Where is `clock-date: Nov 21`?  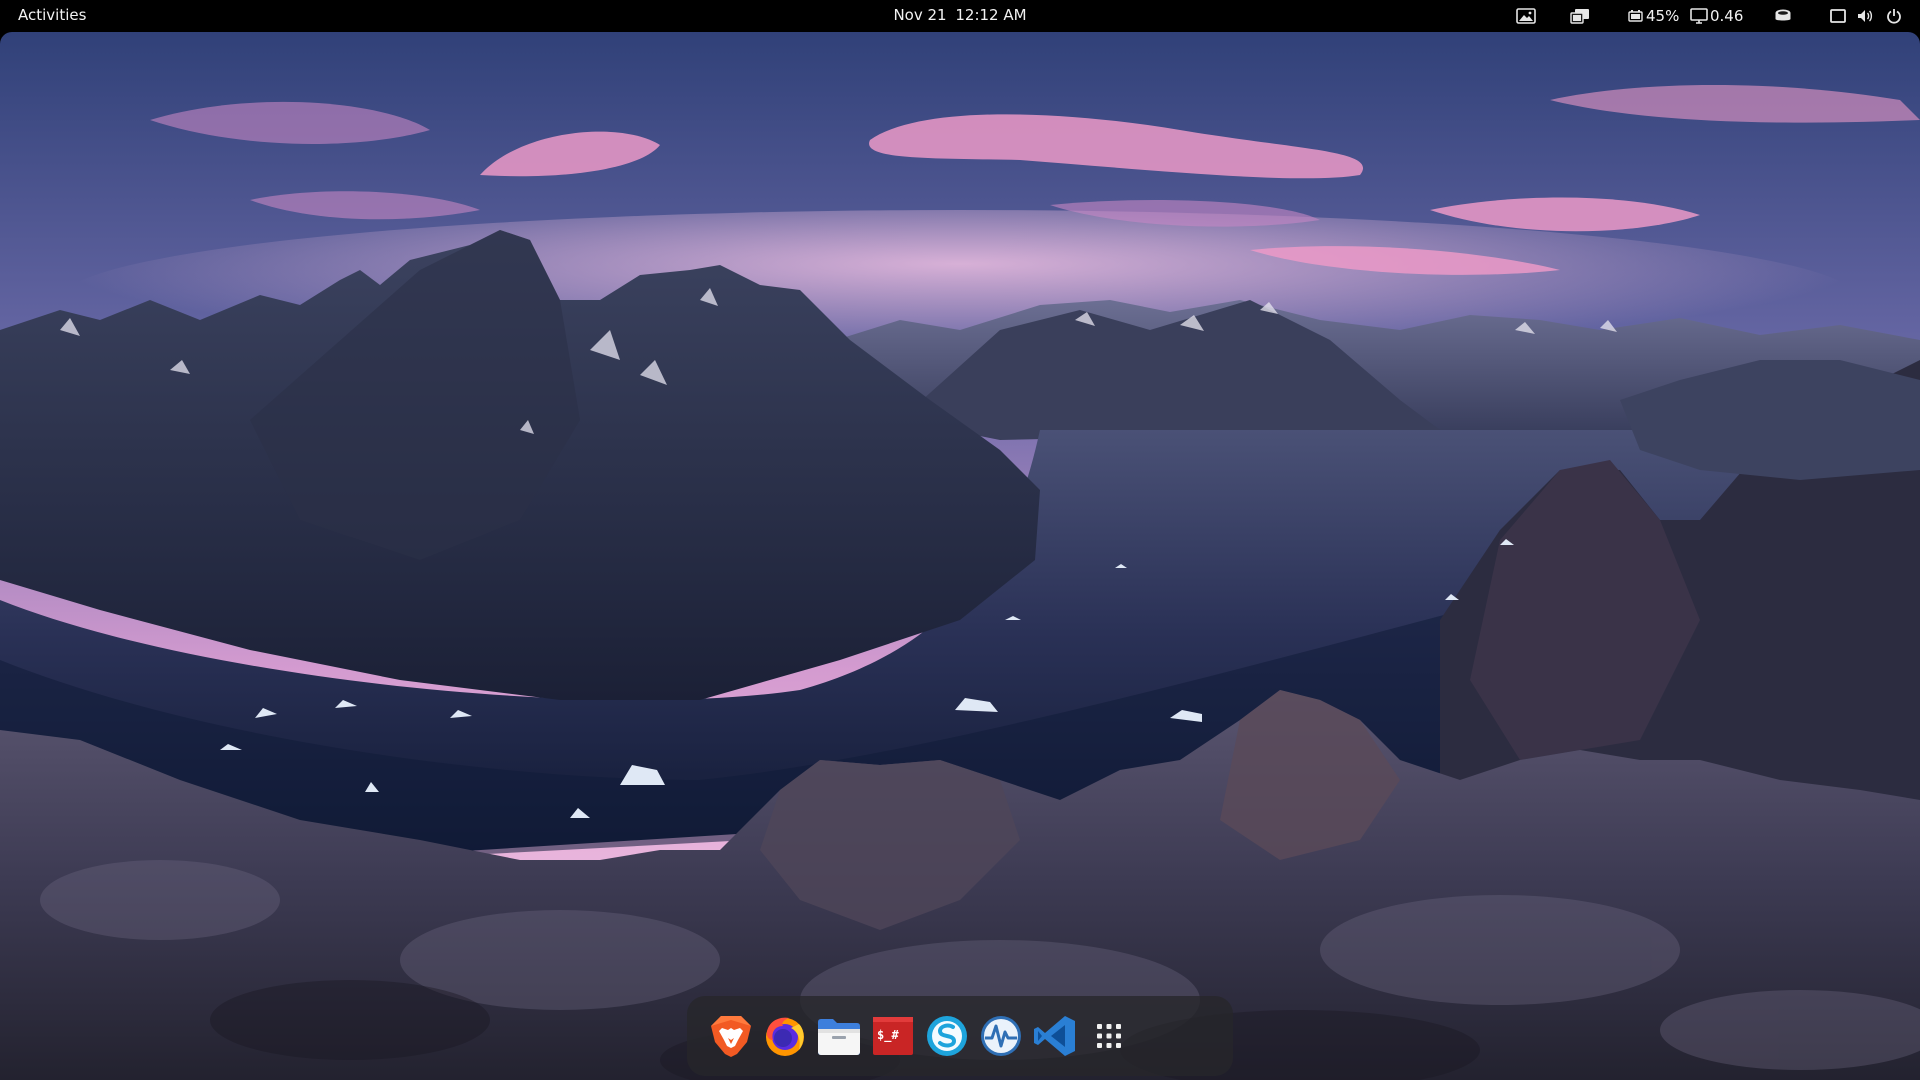 clock-date: Nov 21 is located at coordinates (920, 15).